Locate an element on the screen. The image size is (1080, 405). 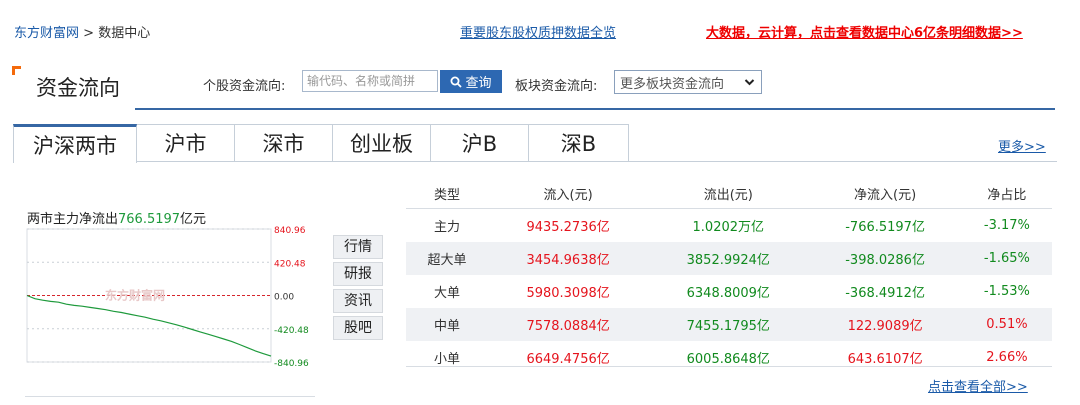
row-ratio: -3.17% is located at coordinates (1006, 225).